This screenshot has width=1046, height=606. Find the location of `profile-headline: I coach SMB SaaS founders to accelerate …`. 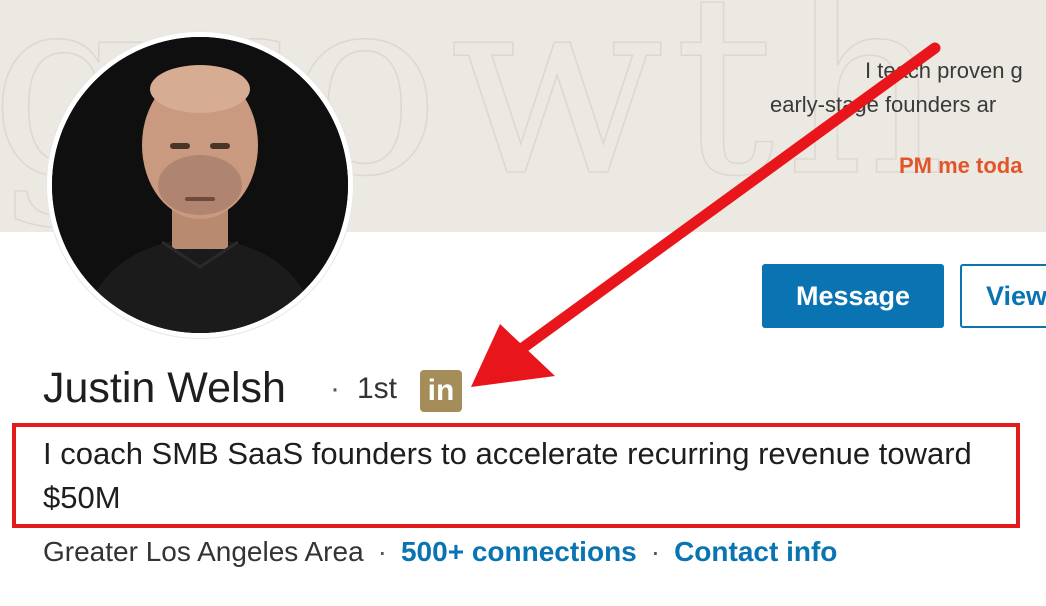

profile-headline: I coach SMB SaaS founders to accelerate … is located at coordinates (507, 475).